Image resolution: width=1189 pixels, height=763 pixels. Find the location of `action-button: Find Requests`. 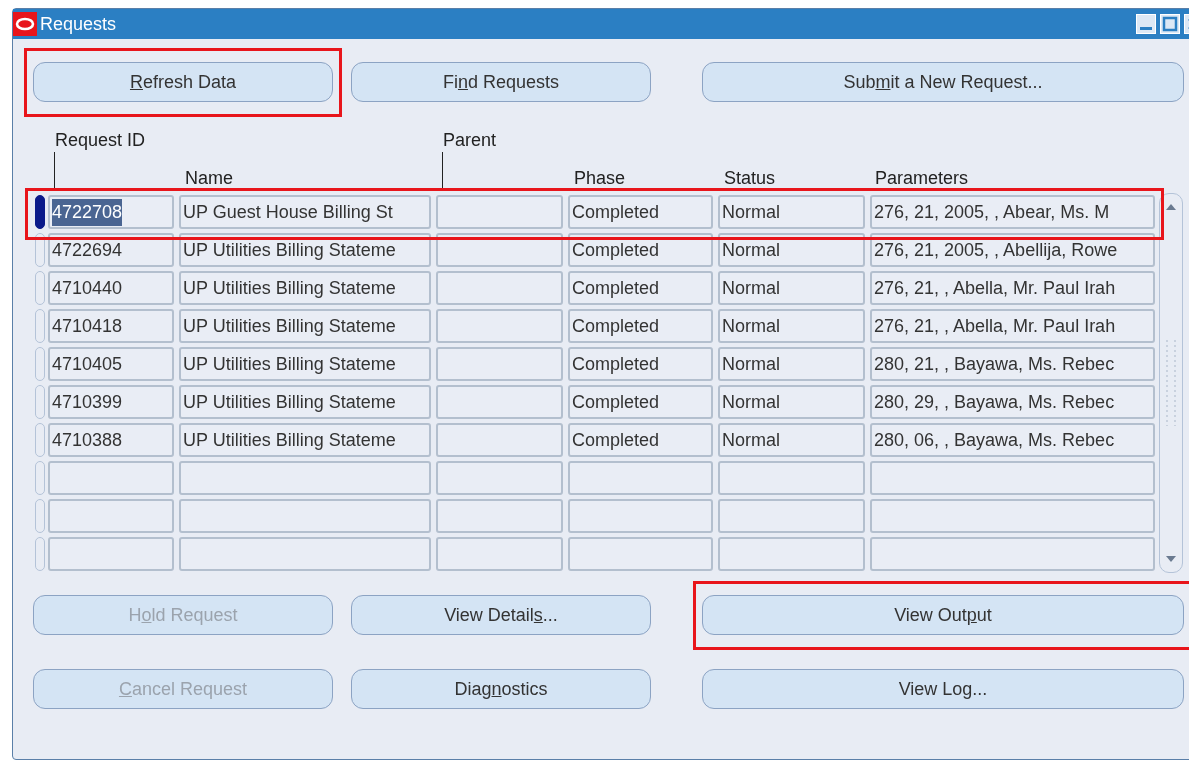

action-button: Find Requests is located at coordinates (501, 82).